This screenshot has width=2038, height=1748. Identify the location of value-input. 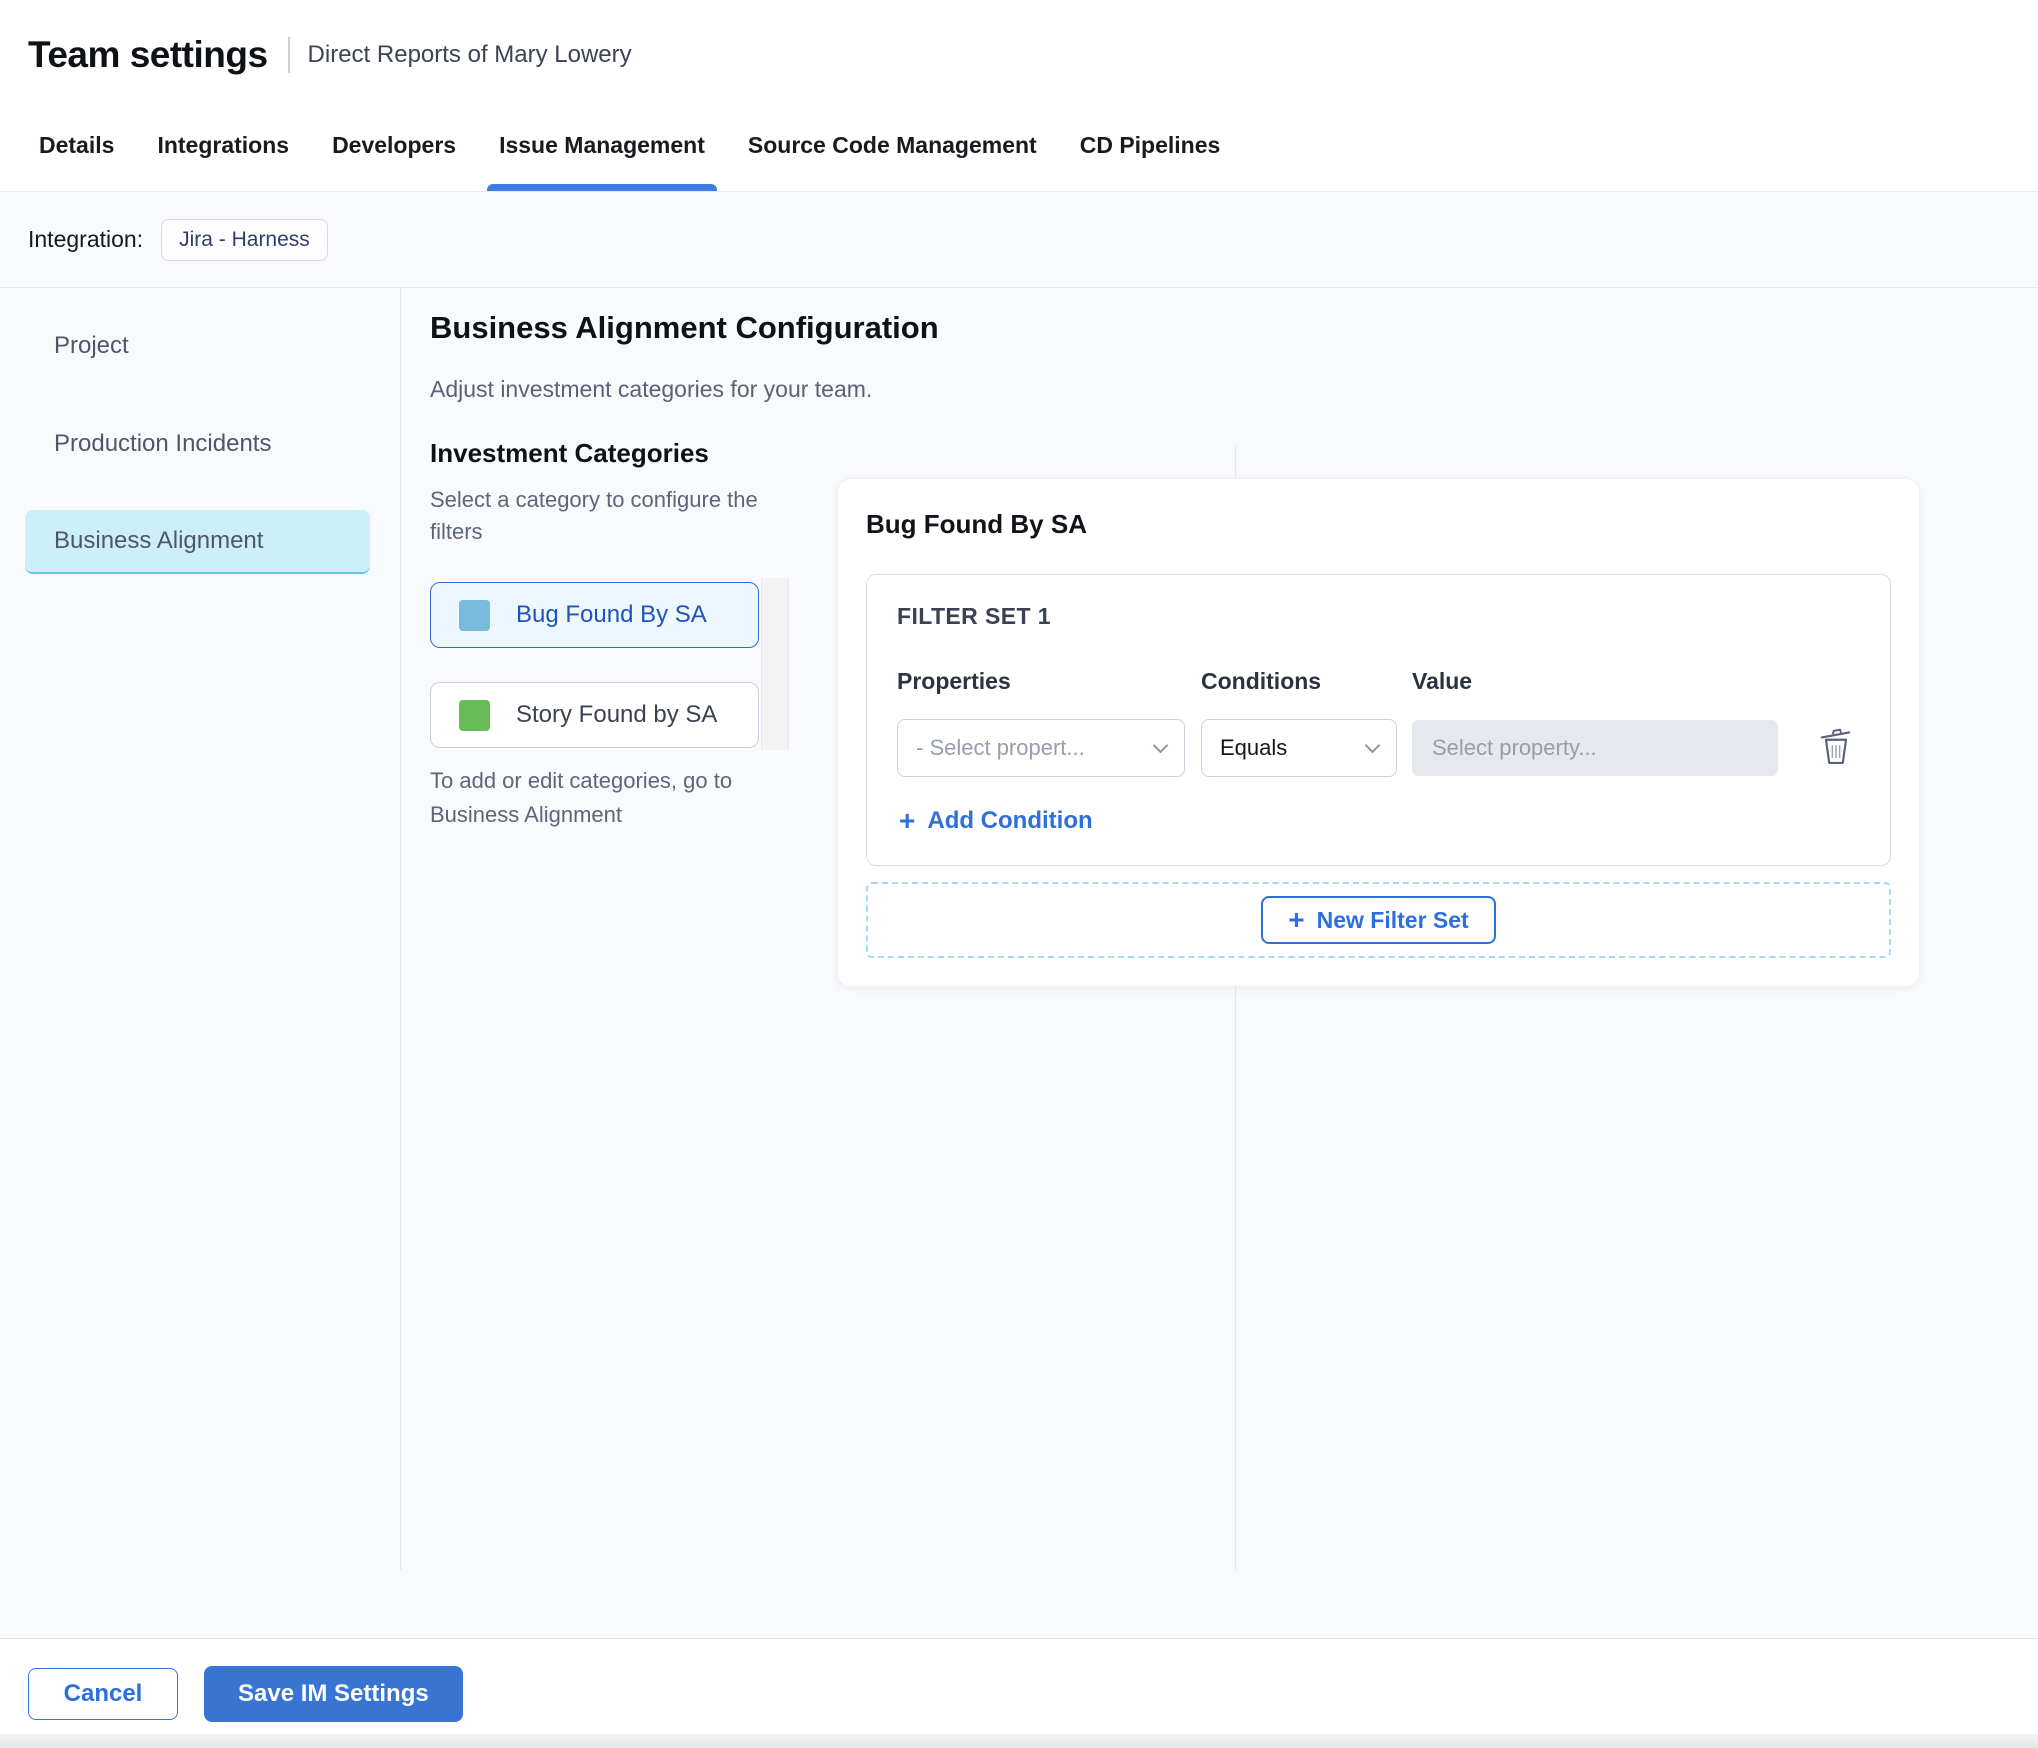
(1595, 748).